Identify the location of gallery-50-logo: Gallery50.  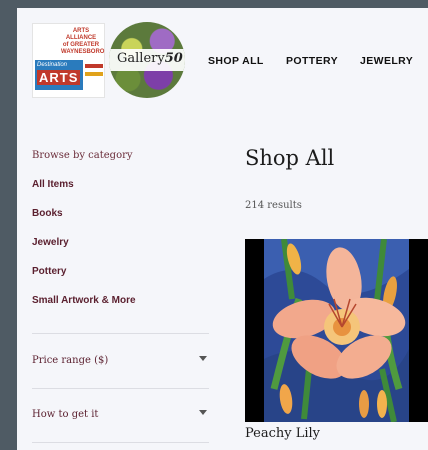
(147, 60).